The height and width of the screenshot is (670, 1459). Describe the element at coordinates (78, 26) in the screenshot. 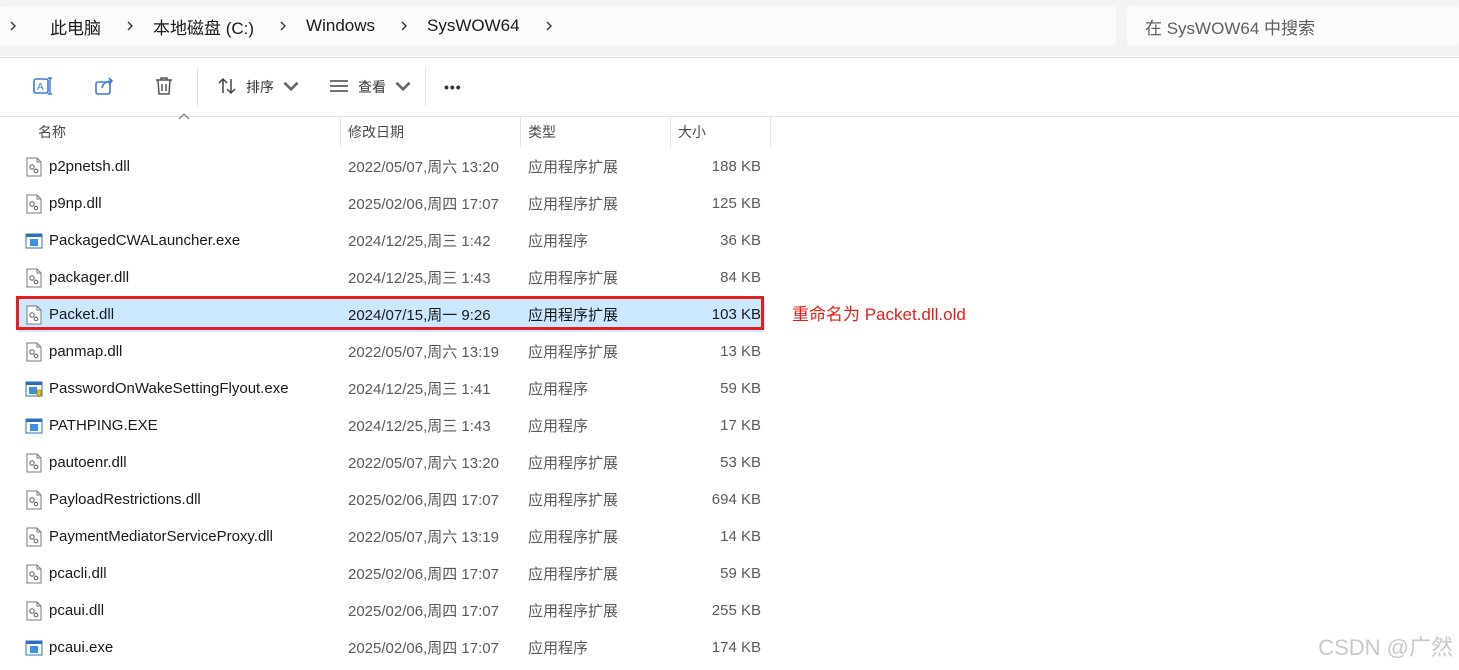

I see `breadcrumb-this-pc: 此电脑` at that location.